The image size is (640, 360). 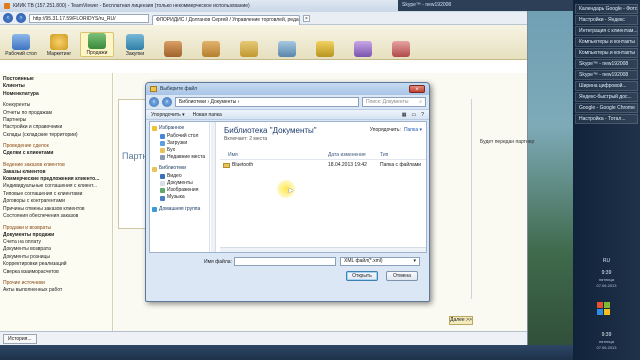 I want to click on sidebar-item: Клиенты, so click(x=56, y=86).